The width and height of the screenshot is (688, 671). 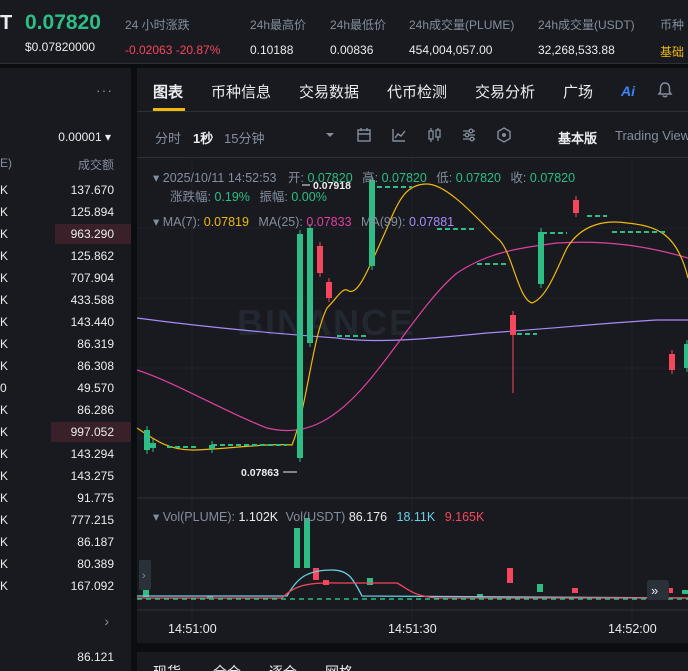 What do you see at coordinates (92, 256) in the screenshot?
I see `trade-amount: 125.862` at bounding box center [92, 256].